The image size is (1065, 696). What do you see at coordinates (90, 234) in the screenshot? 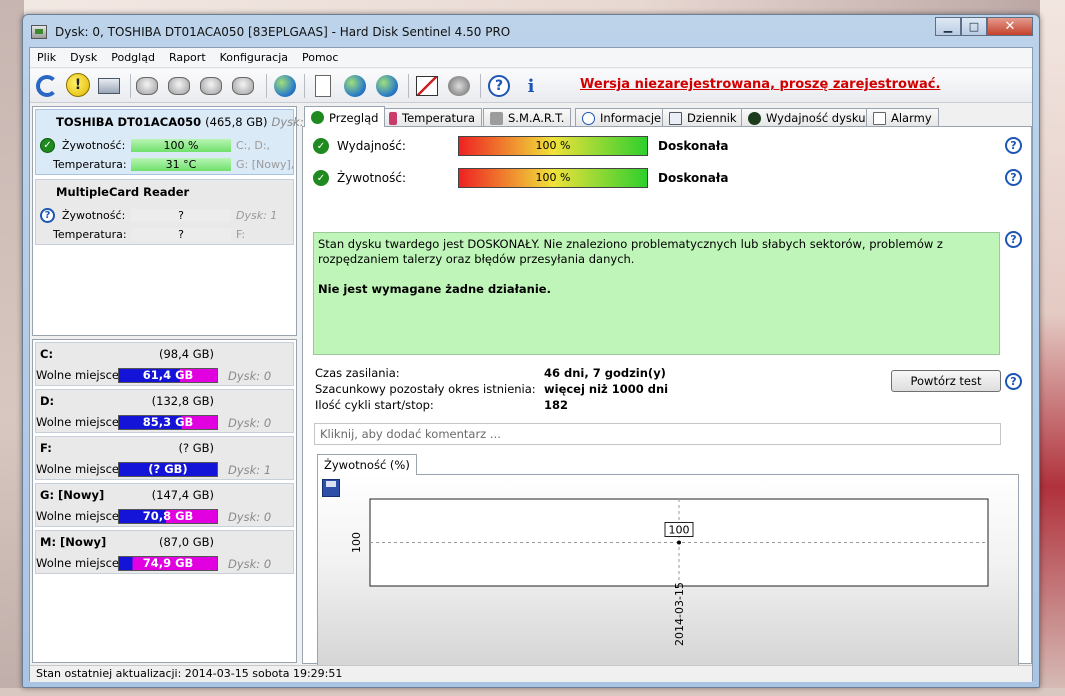
I see `temp-label: Temperatura:` at bounding box center [90, 234].